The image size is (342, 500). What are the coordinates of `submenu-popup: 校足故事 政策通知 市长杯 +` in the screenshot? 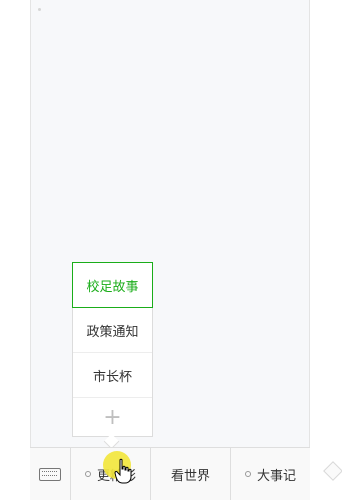 It's located at (112, 349).